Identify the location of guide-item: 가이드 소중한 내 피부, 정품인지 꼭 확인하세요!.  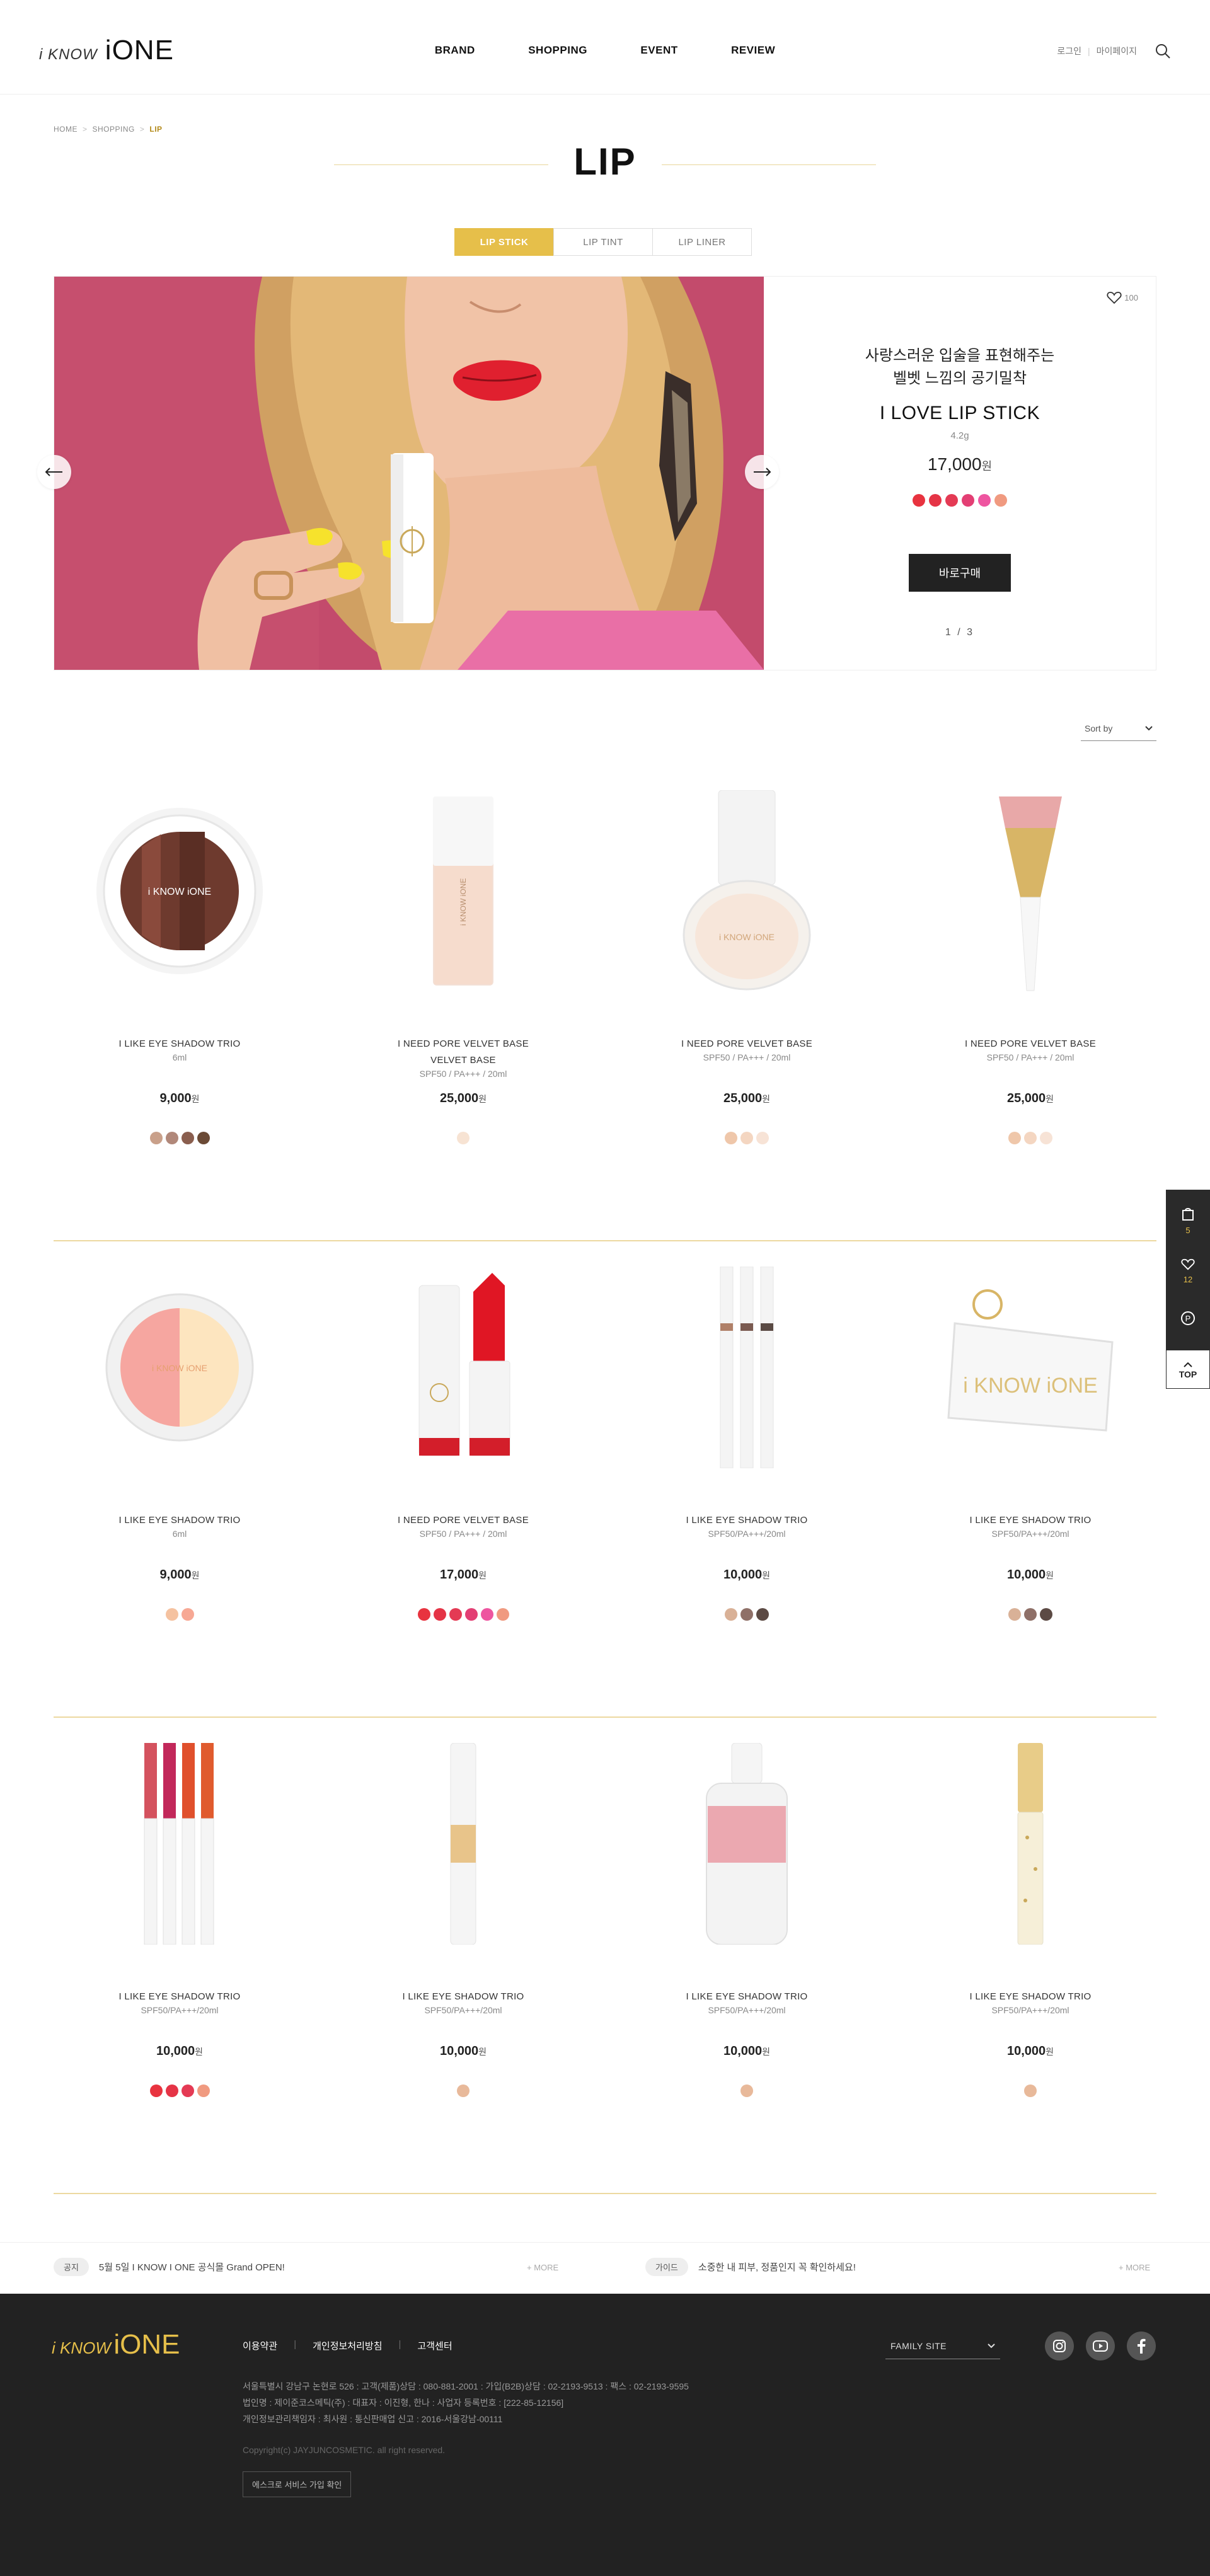
(751, 2267).